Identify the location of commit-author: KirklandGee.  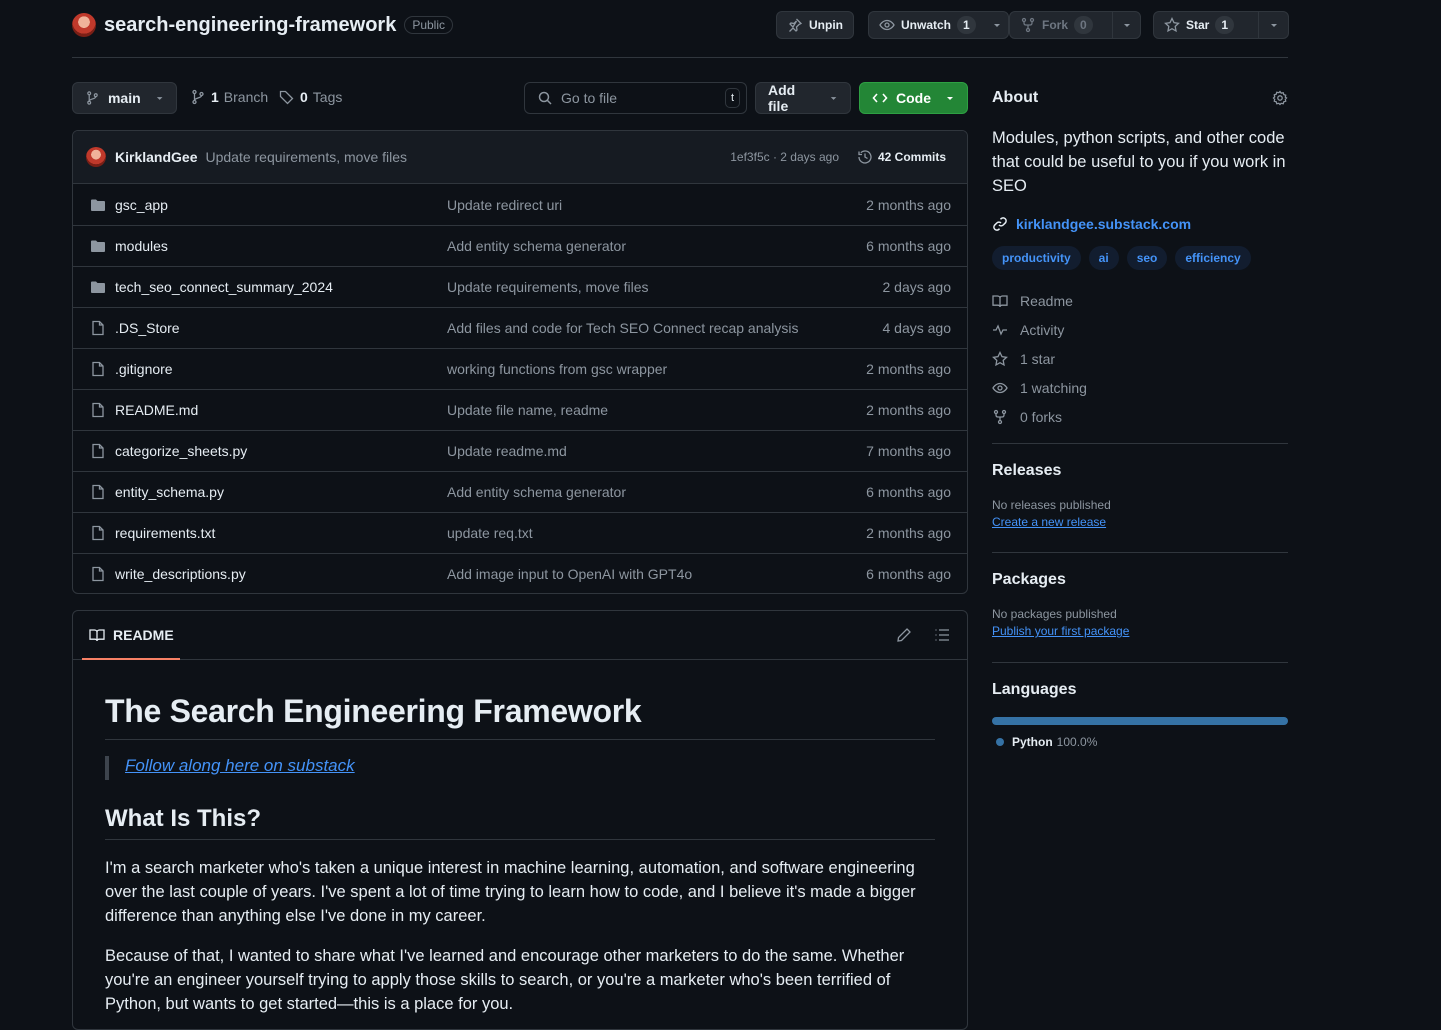
(156, 157).